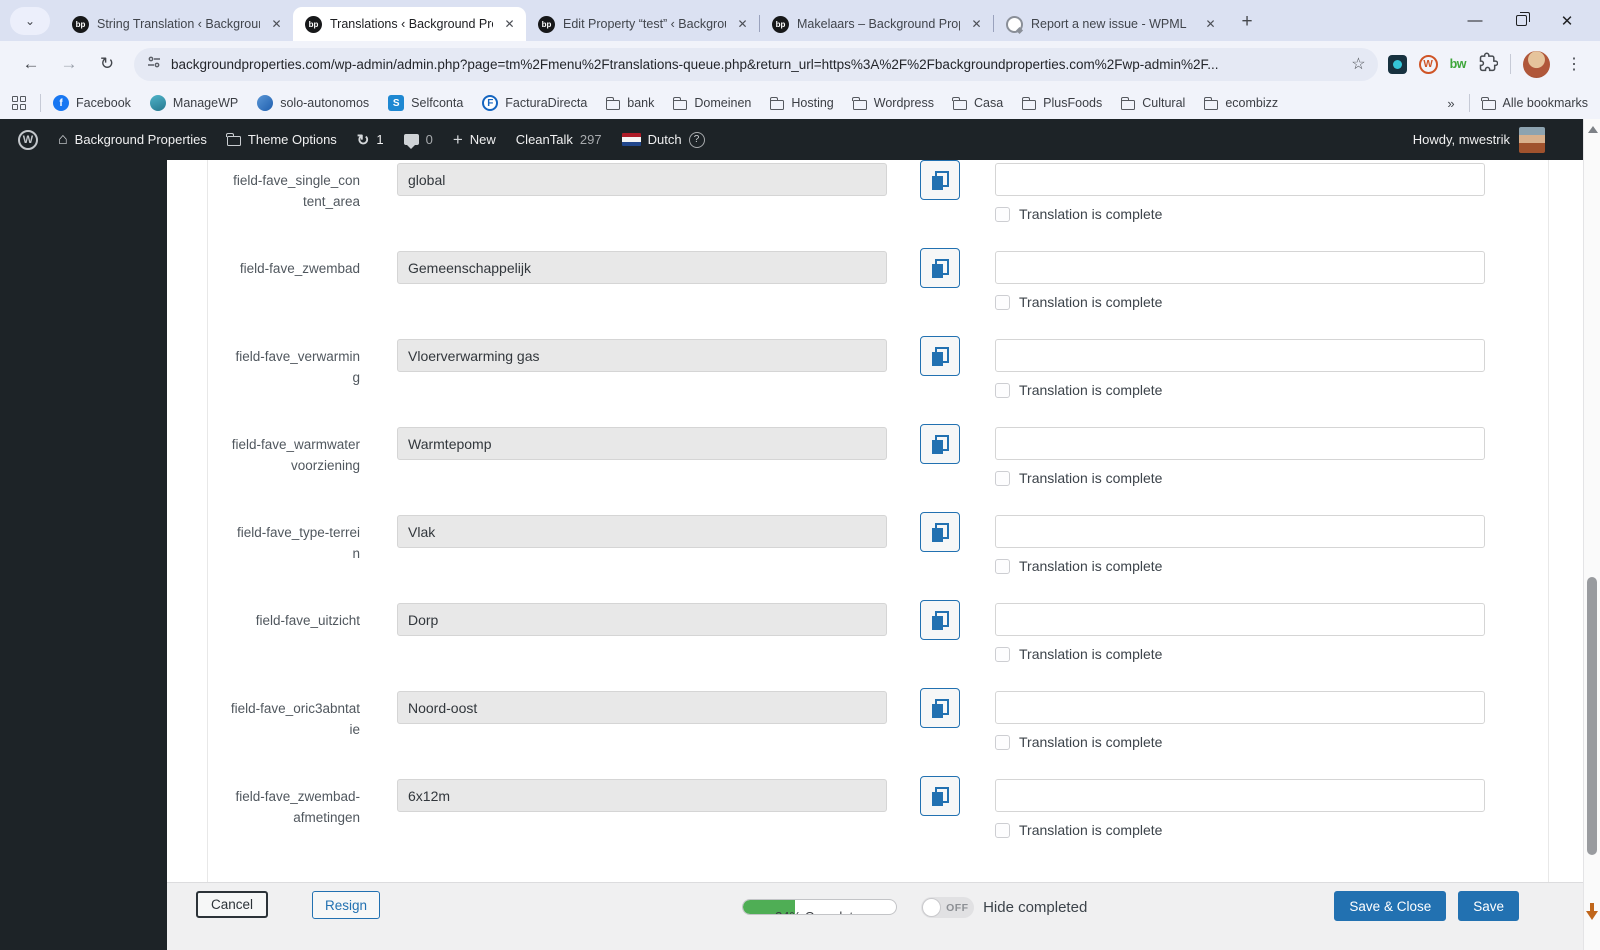 The width and height of the screenshot is (1600, 950). What do you see at coordinates (948, 907) in the screenshot?
I see `hide-completed-toggle: OFF` at bounding box center [948, 907].